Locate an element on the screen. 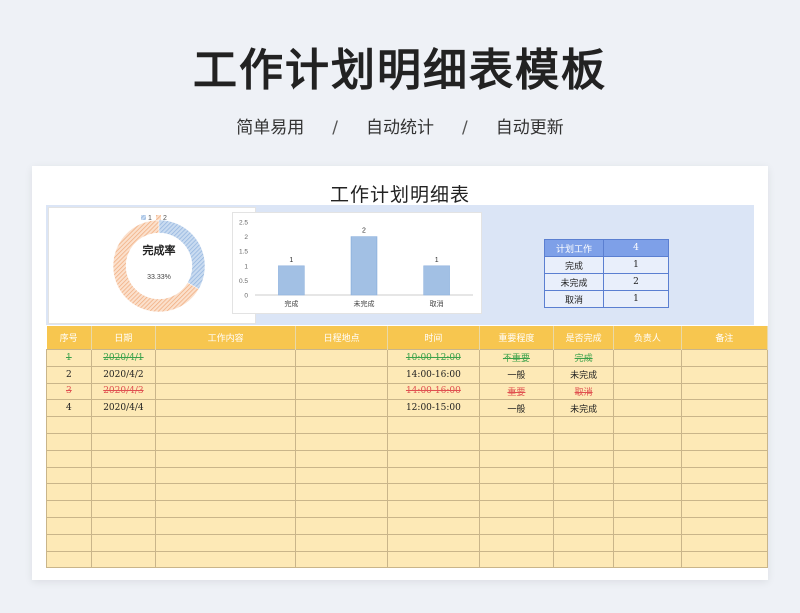  column-header: 日期 is located at coordinates (124, 338).